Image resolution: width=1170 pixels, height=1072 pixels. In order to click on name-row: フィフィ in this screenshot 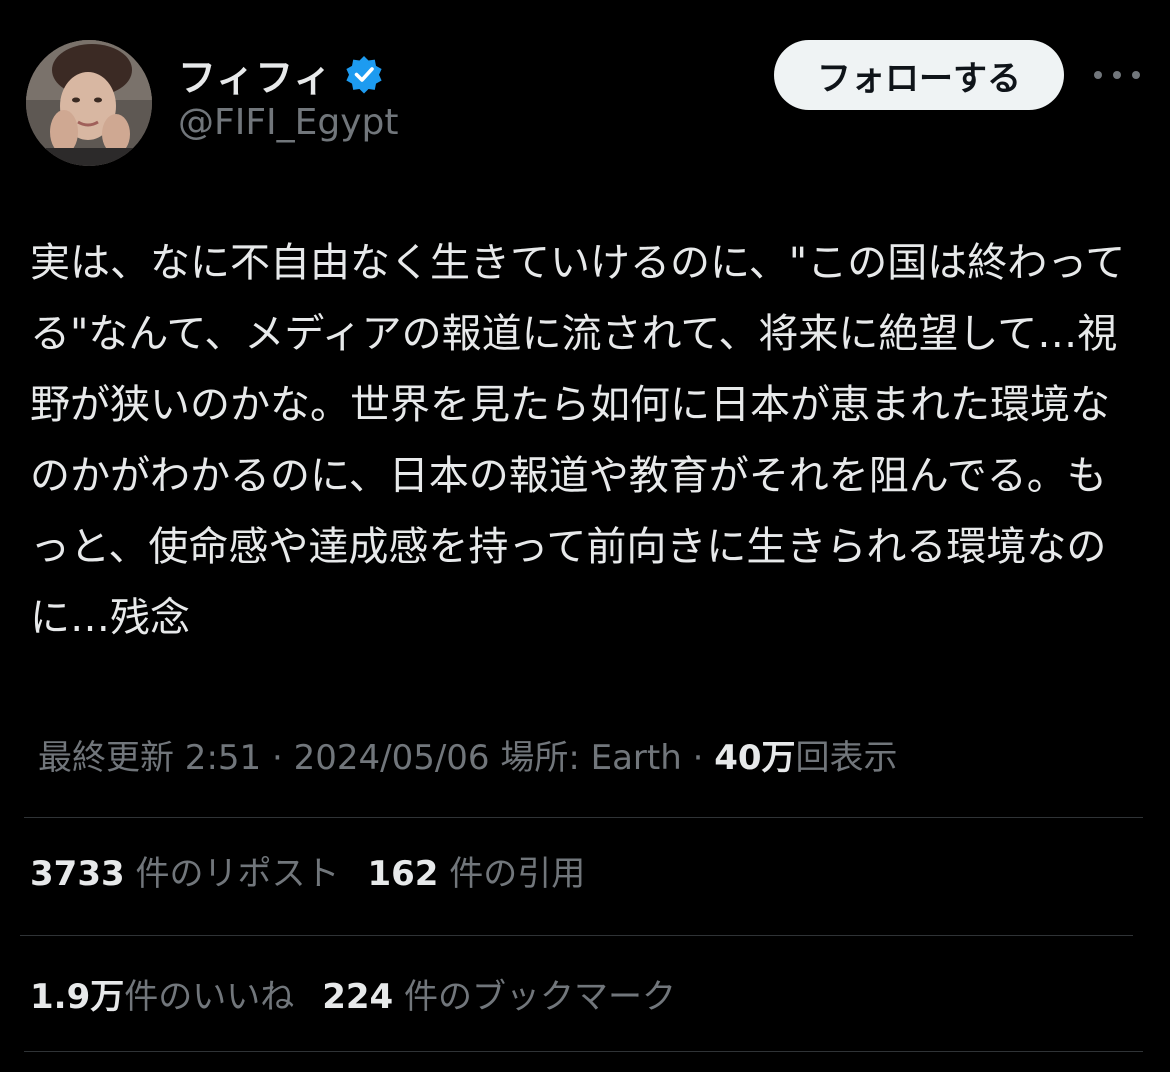, I will do `click(281, 75)`.